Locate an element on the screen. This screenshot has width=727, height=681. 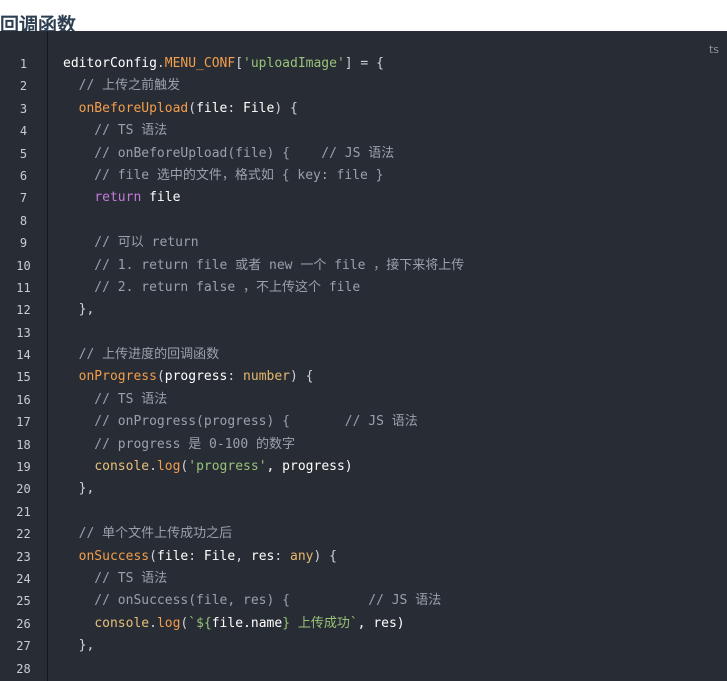
code-token: [ is located at coordinates (239, 63).